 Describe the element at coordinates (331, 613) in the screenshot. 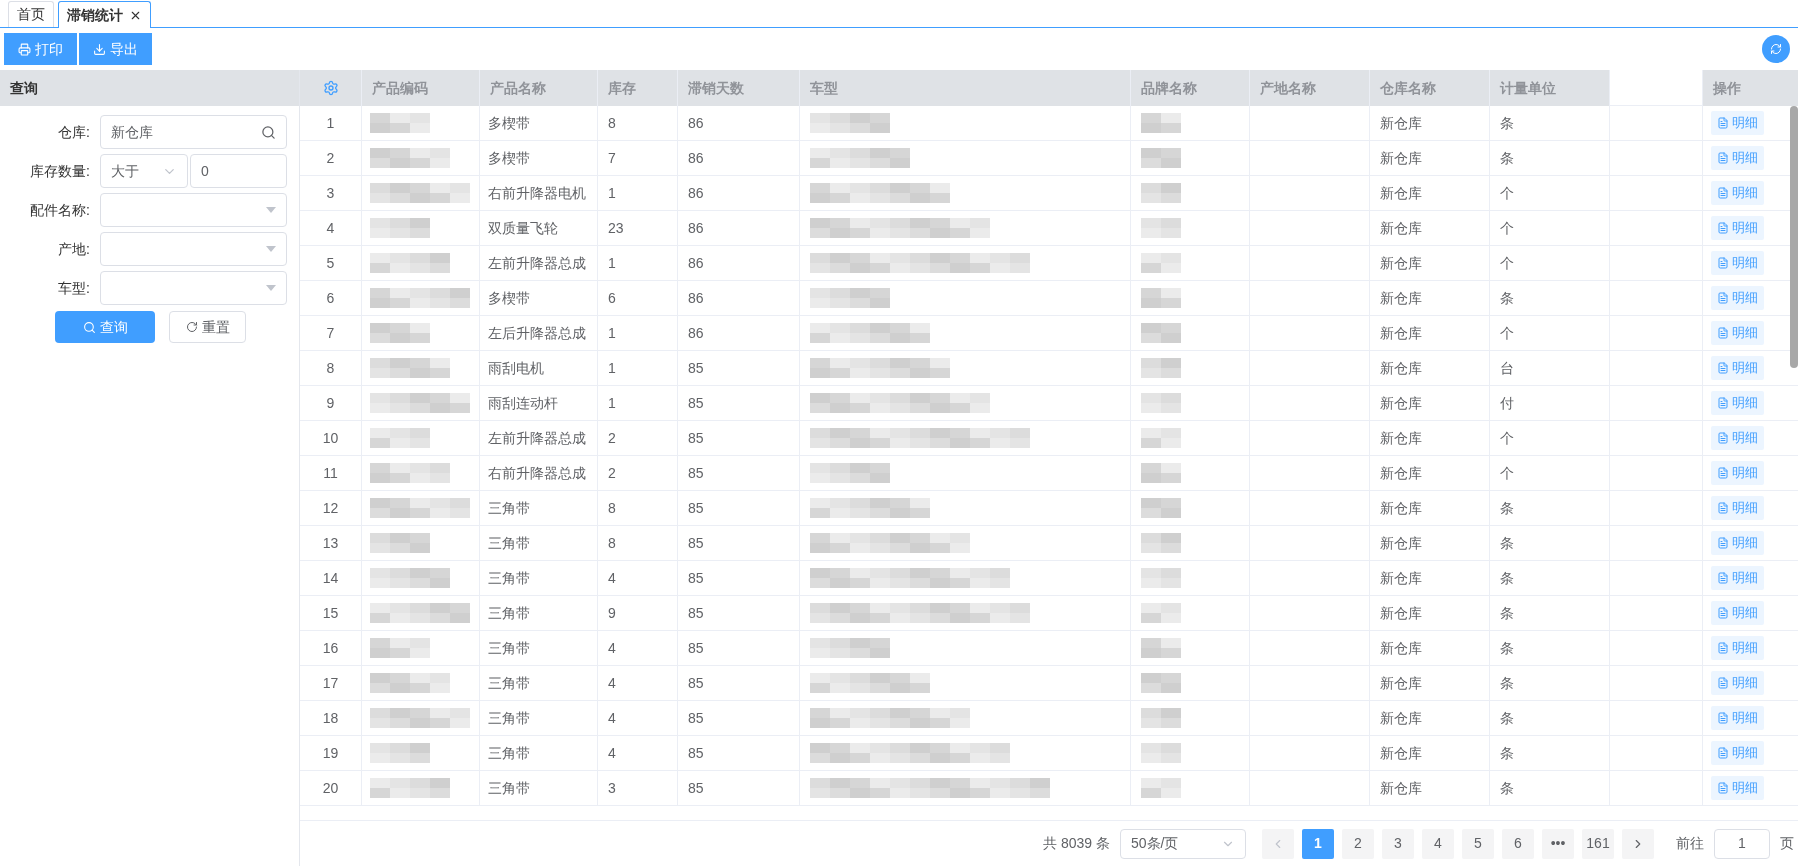

I see `row-number: 15` at that location.